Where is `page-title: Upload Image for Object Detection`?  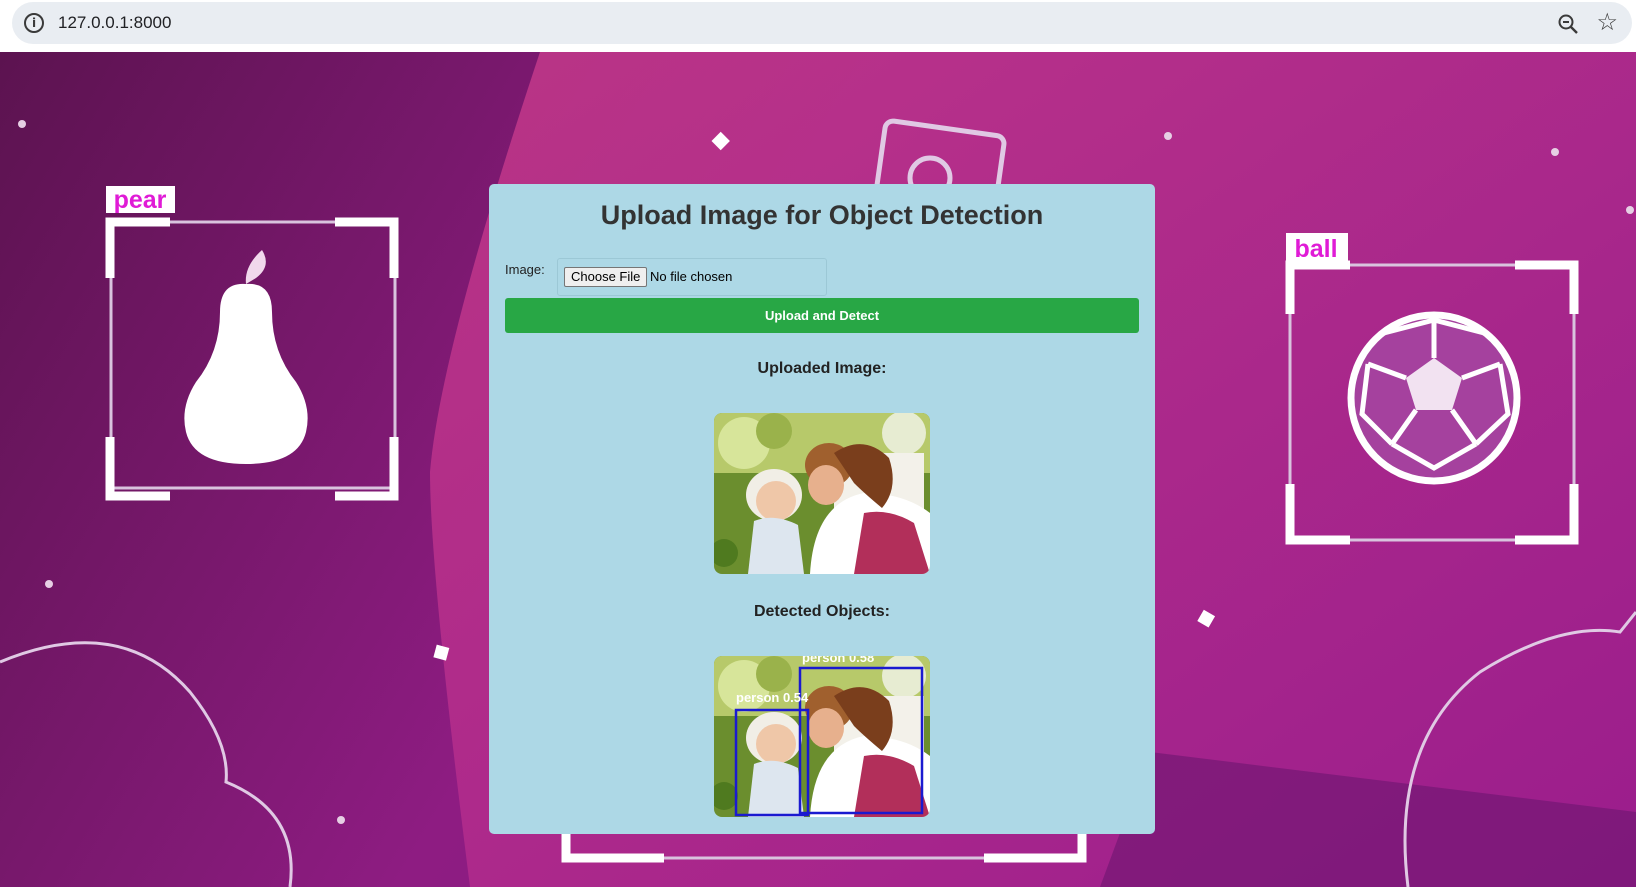
page-title: Upload Image for Object Detection is located at coordinates (822, 215).